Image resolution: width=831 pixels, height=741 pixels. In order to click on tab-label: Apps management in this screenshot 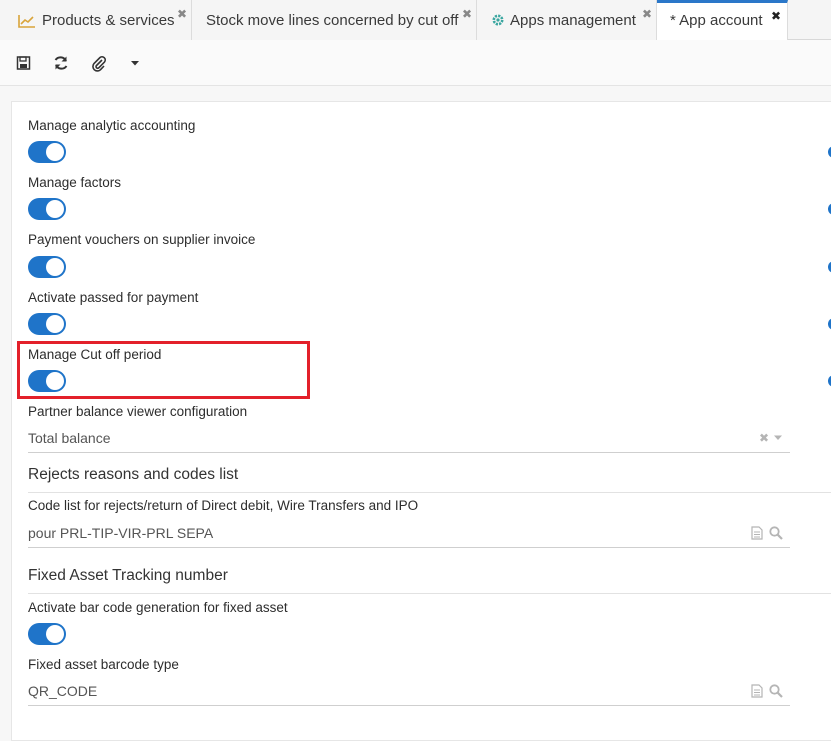, I will do `click(573, 20)`.